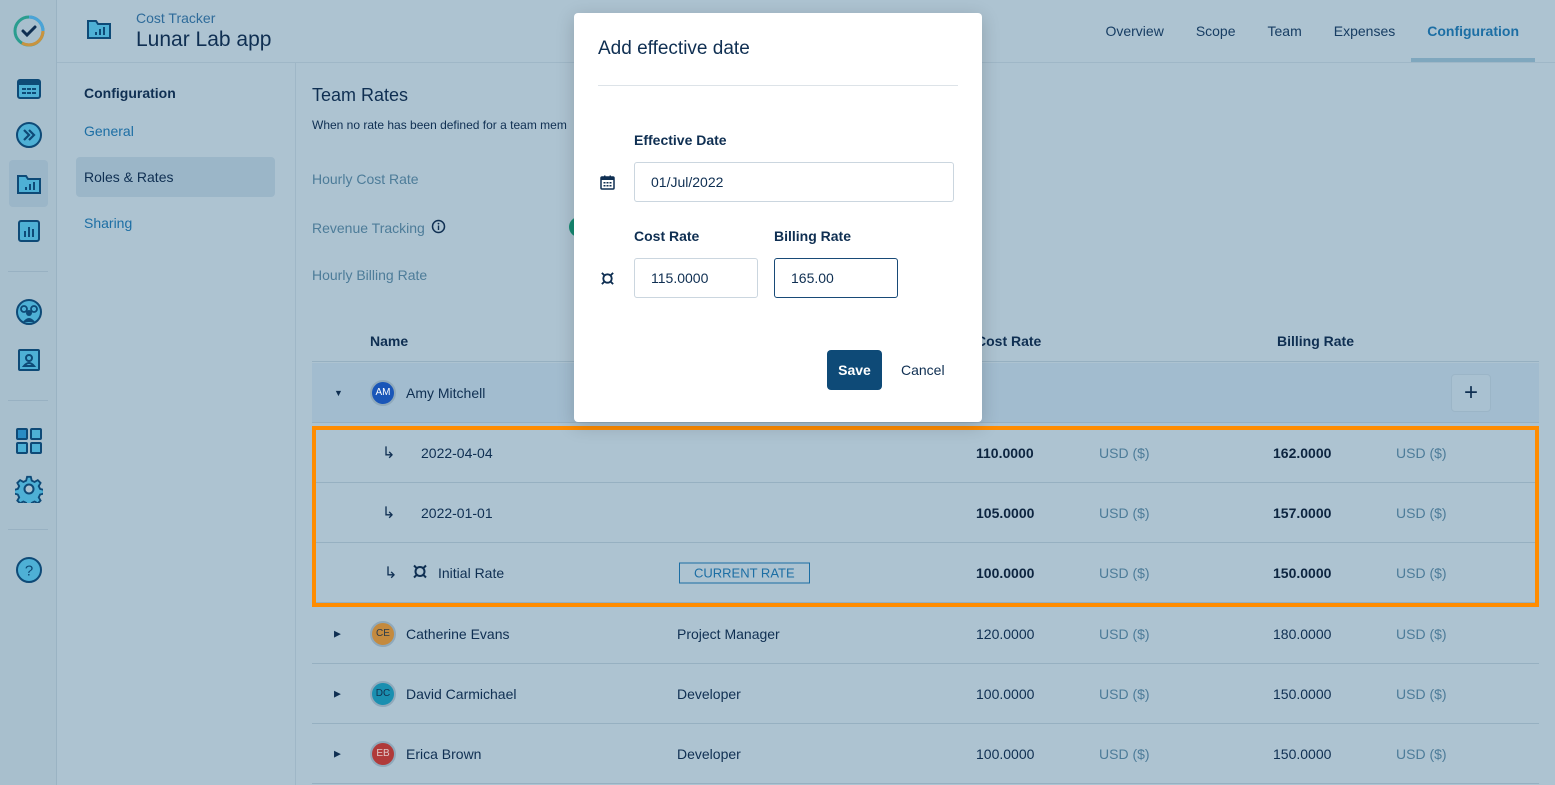 The width and height of the screenshot is (1555, 785). Describe the element at coordinates (175, 18) in the screenshot. I see `project-subtitle: Cost Tracker` at that location.